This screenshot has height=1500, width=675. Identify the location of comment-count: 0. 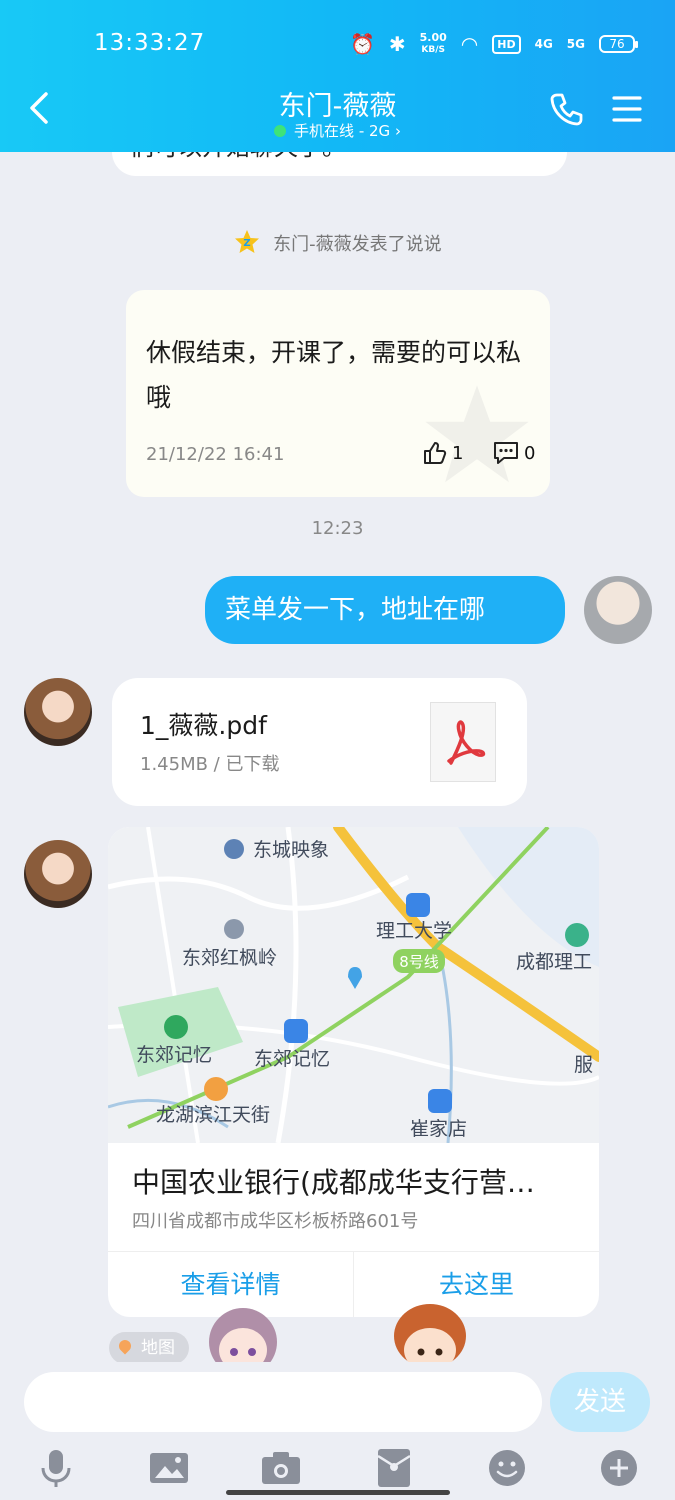
(530, 453).